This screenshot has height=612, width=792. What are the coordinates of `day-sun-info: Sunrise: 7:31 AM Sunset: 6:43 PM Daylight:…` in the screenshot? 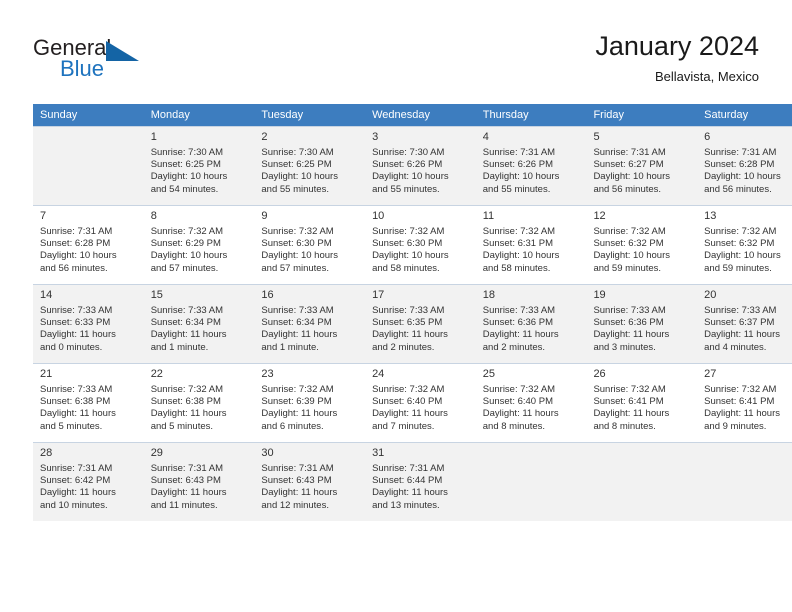 It's located at (201, 487).